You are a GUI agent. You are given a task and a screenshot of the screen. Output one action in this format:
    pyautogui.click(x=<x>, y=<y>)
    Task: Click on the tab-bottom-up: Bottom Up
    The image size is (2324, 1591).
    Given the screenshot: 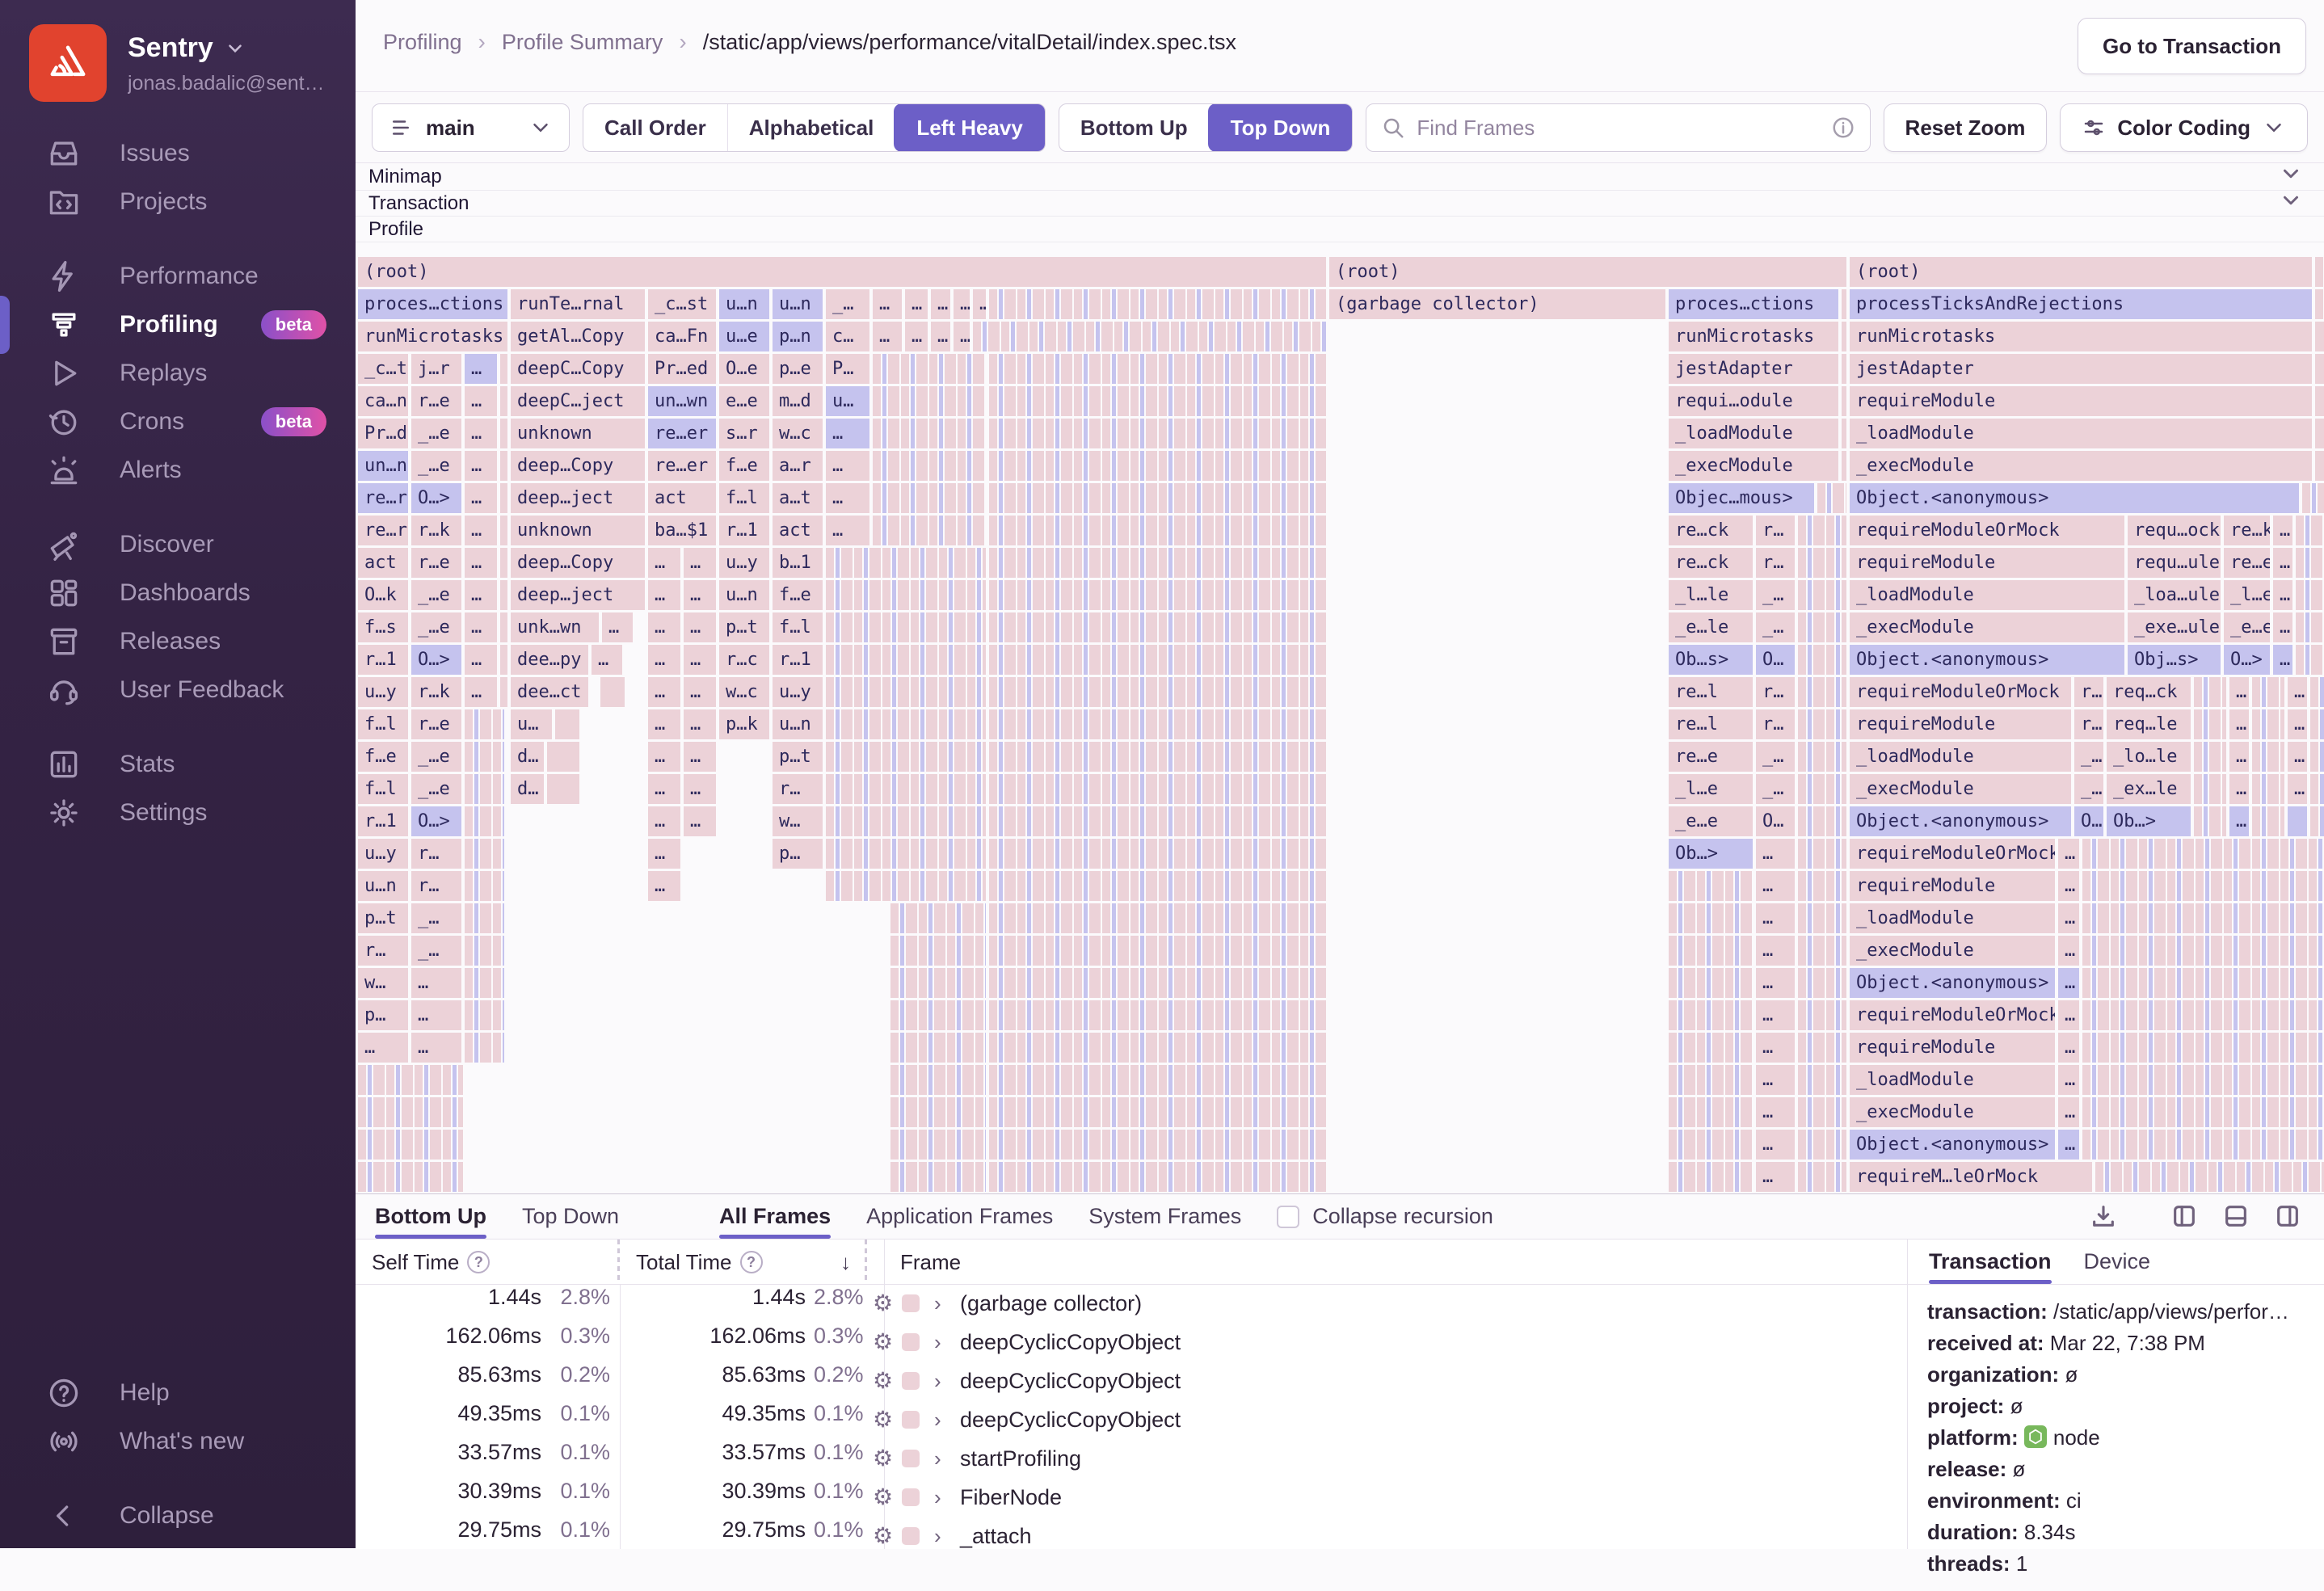 What is the action you would take?
    pyautogui.click(x=430, y=1216)
    